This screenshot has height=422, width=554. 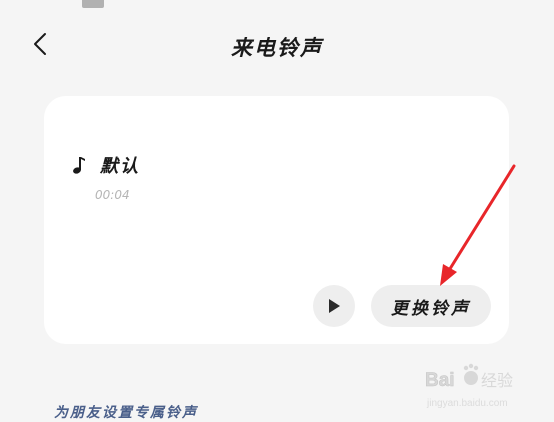 What do you see at coordinates (81, 165) in the screenshot?
I see `music-note-icon` at bounding box center [81, 165].